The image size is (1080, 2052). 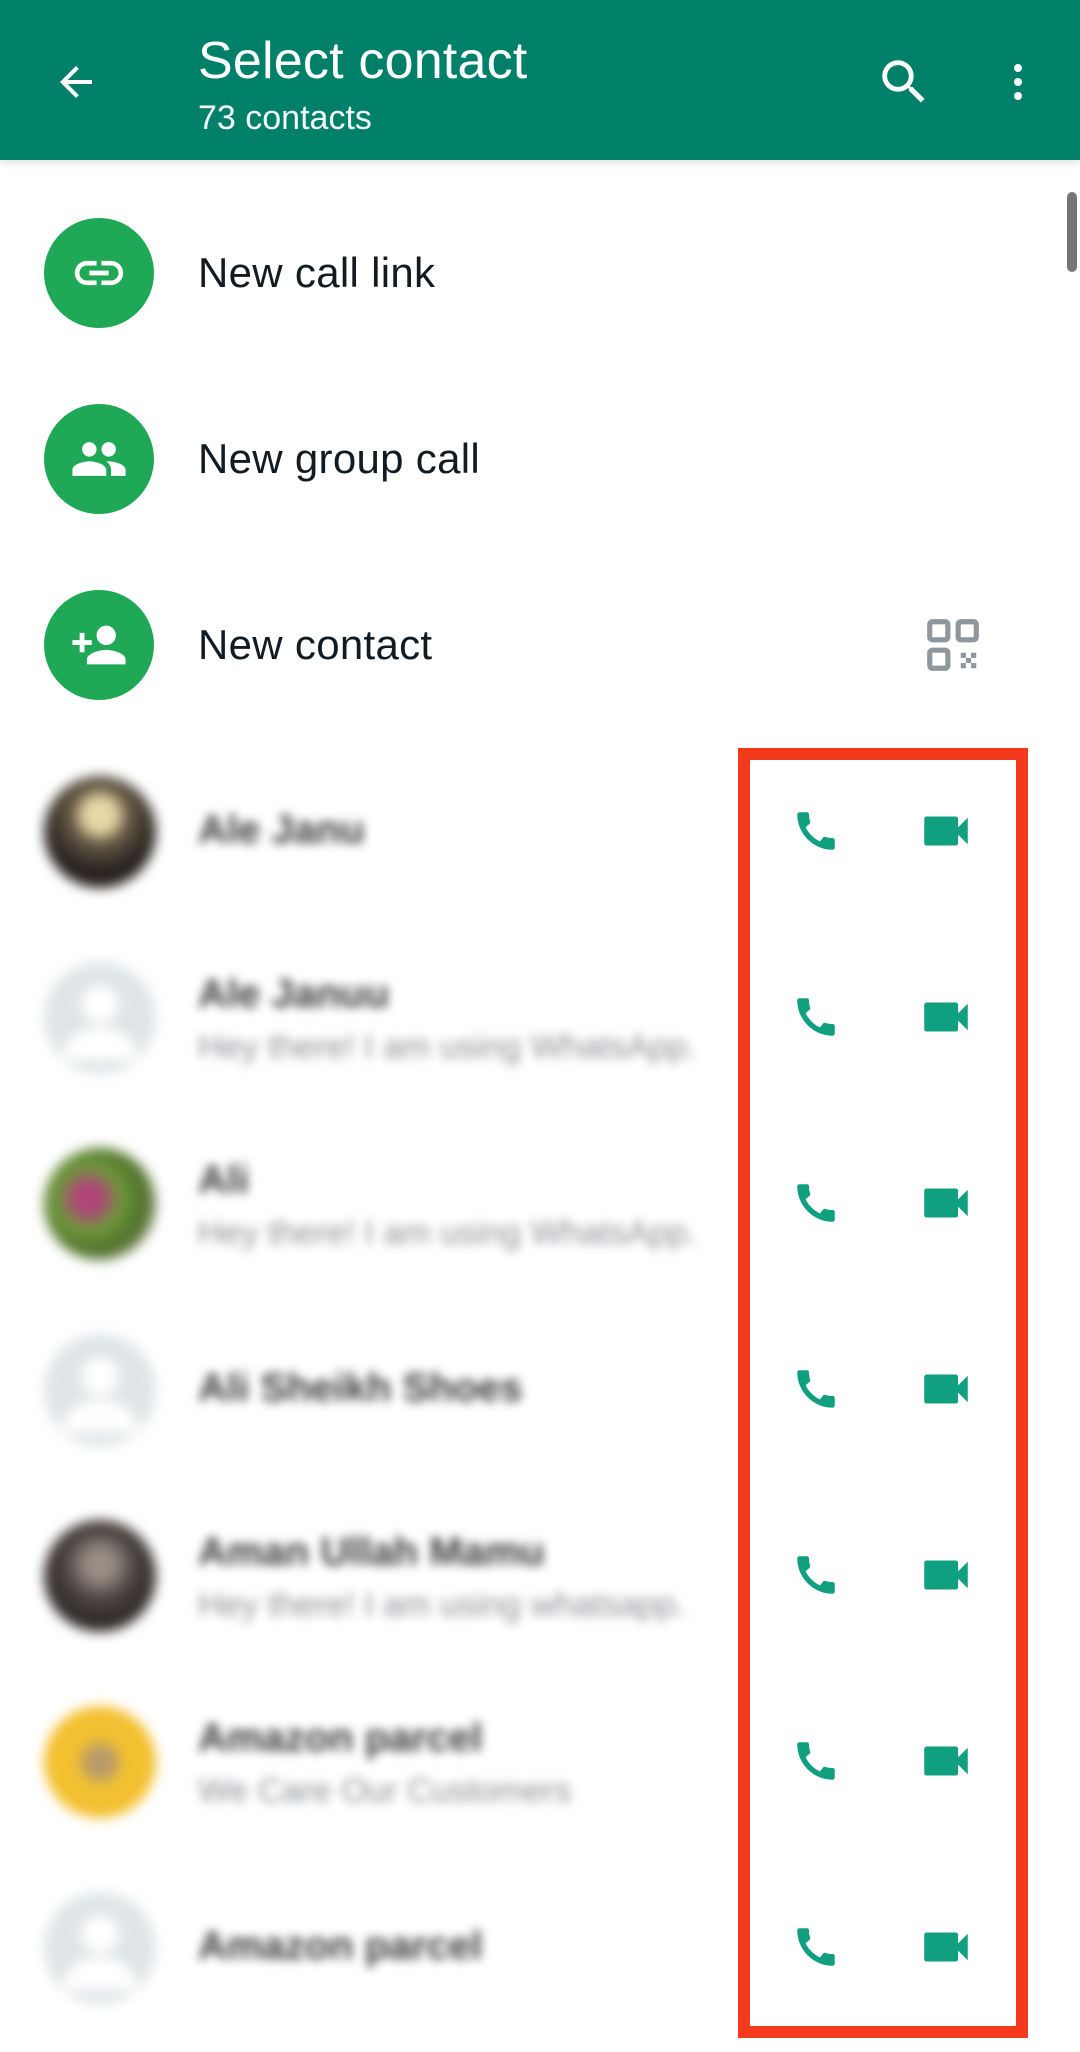 What do you see at coordinates (99, 459) in the screenshot?
I see `group-icon` at bounding box center [99, 459].